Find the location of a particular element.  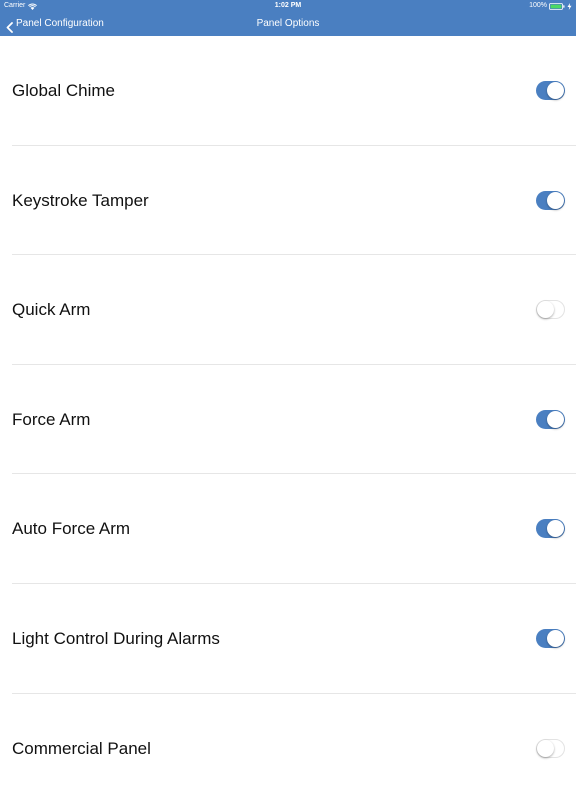

auto-force-arm-toggle is located at coordinates (550, 529).